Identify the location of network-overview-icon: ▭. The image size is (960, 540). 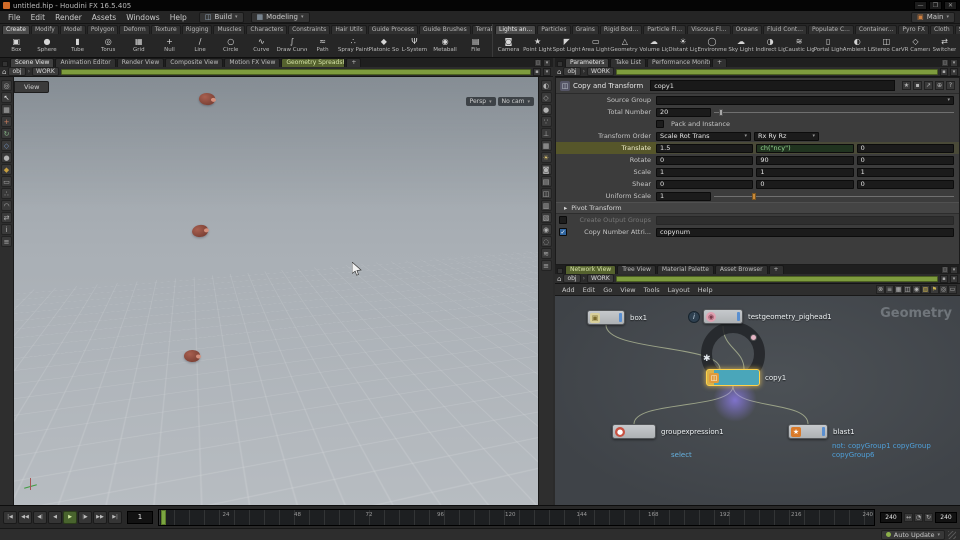
(952, 289).